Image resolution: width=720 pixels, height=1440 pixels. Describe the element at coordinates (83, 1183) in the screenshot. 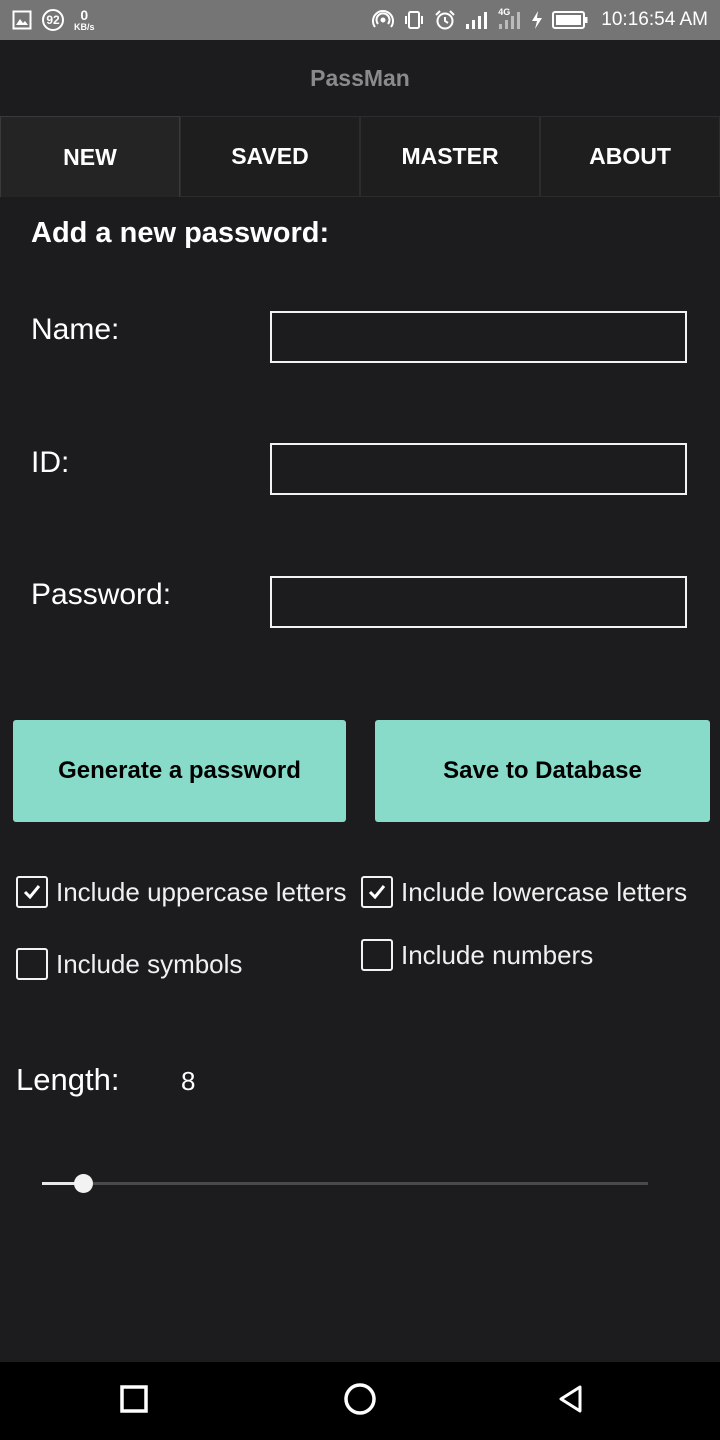

I see `slider-thumb` at that location.